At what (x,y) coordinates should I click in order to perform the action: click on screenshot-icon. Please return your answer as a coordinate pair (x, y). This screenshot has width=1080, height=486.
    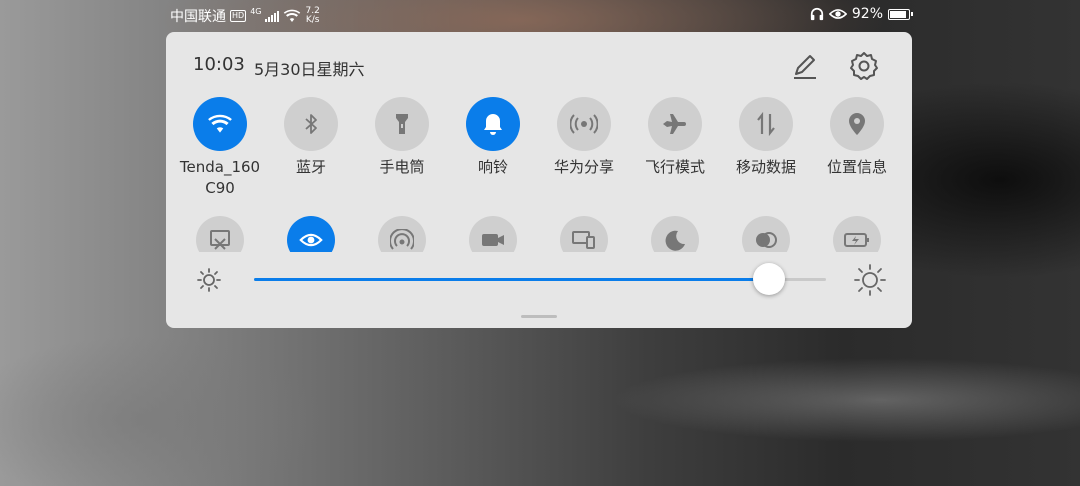
    Looking at the image, I should click on (220, 240).